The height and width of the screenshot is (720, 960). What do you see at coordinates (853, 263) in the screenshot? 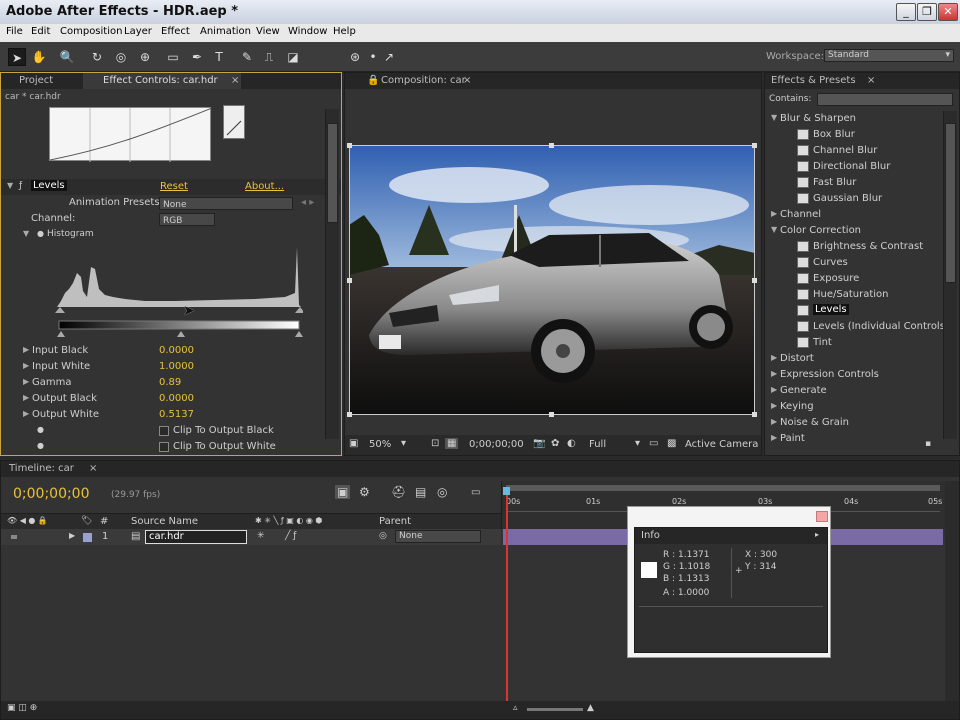
I see `effect-item: Curves` at bounding box center [853, 263].